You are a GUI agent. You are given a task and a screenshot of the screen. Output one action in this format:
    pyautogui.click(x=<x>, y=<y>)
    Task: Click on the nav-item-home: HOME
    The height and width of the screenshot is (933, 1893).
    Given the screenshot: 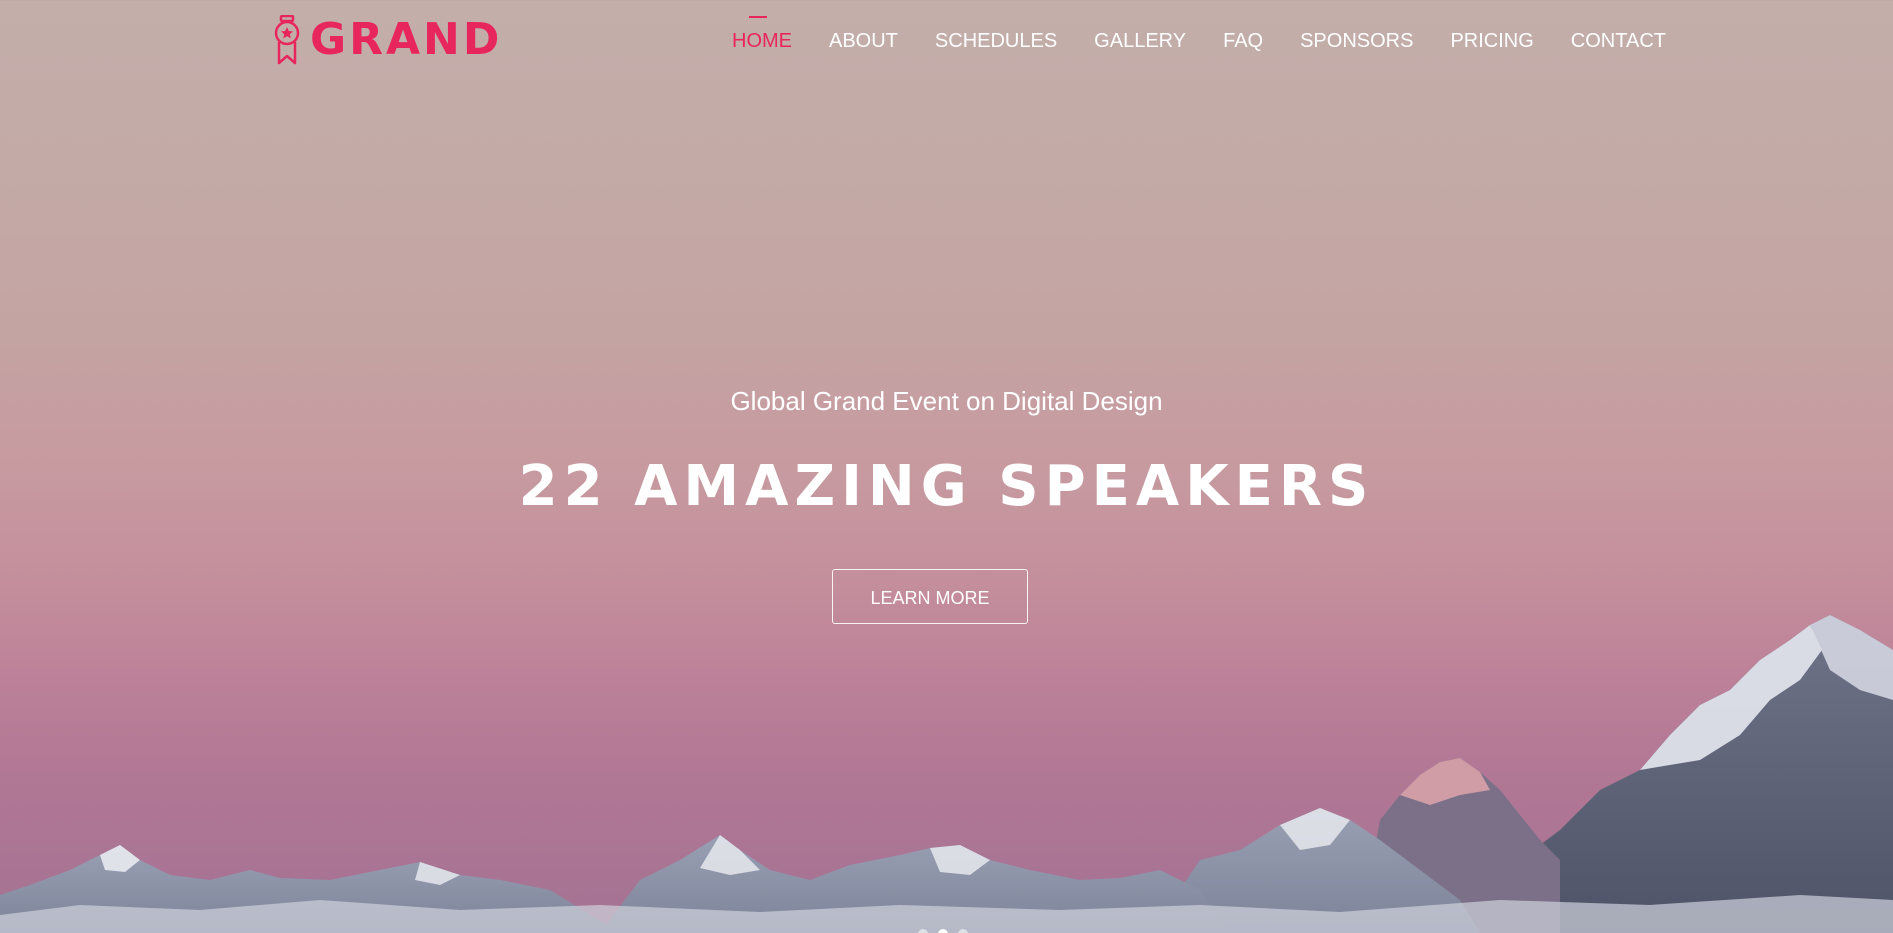 What is the action you would take?
    pyautogui.click(x=762, y=36)
    